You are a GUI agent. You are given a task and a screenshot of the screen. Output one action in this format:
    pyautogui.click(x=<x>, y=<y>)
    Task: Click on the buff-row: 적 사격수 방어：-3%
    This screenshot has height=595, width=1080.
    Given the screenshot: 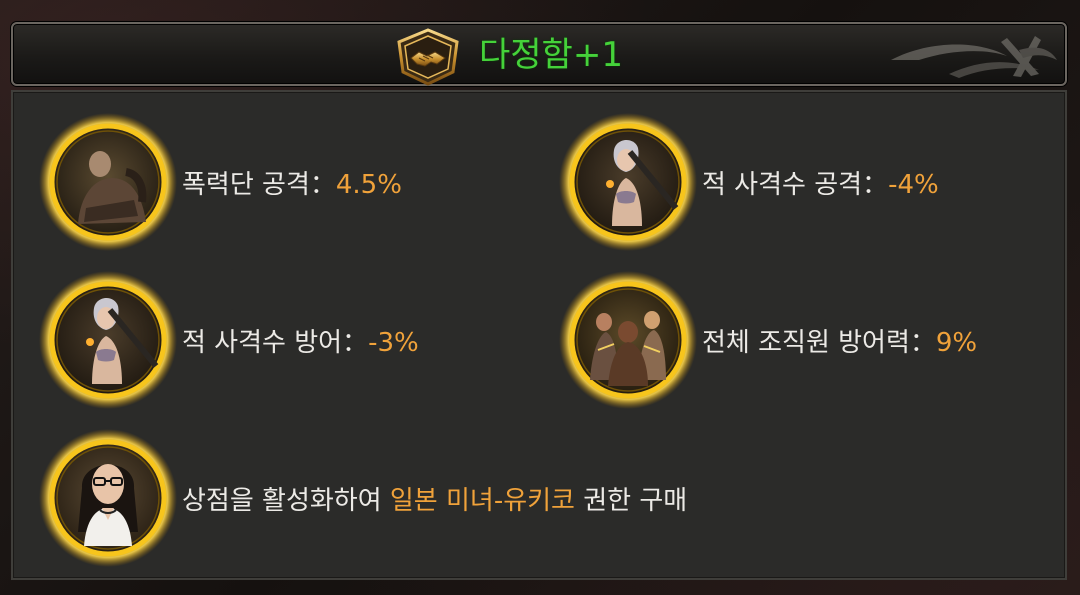 What is the action you would take?
    pyautogui.click(x=228, y=340)
    